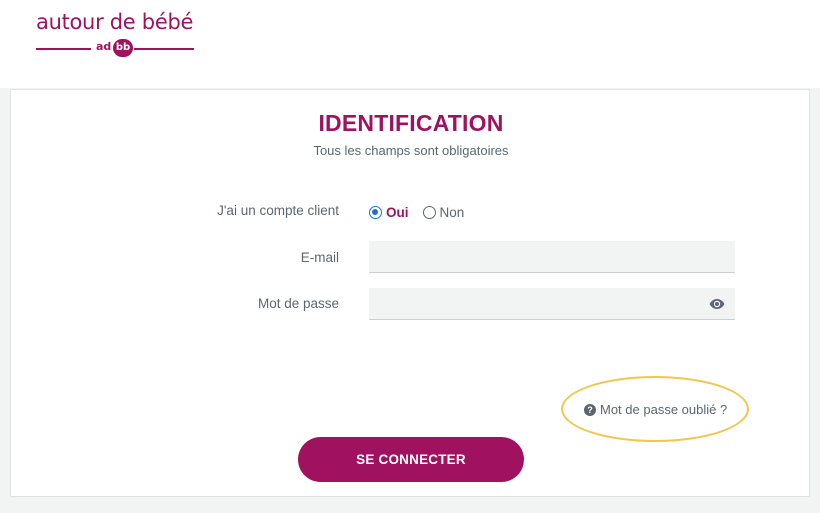 The width and height of the screenshot is (820, 513). Describe the element at coordinates (319, 257) in the screenshot. I see `email-label: E-mail` at that location.